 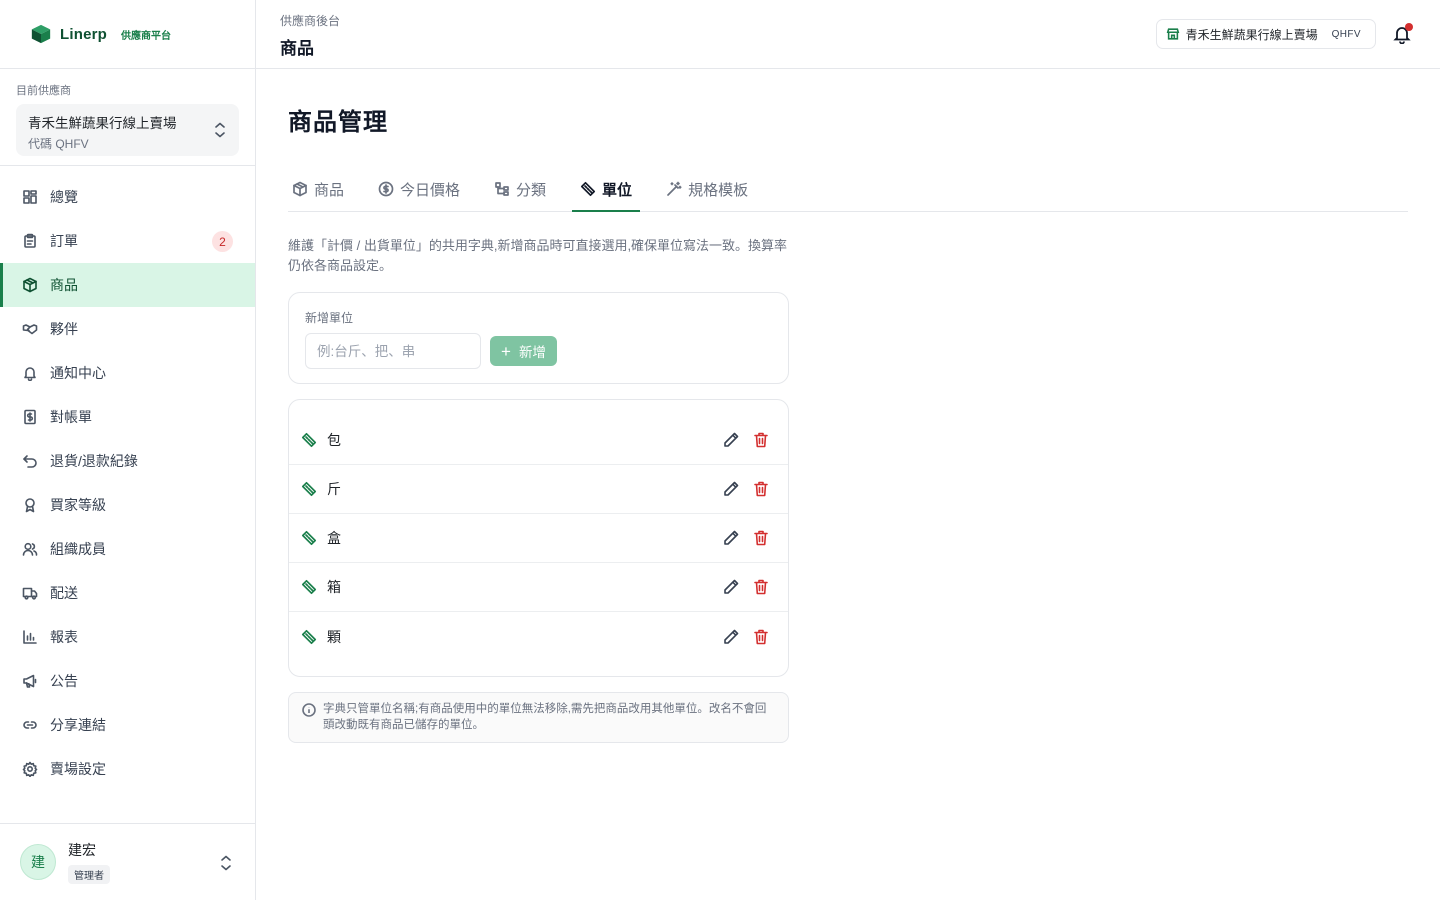 I want to click on store-name: 青禾生鮮蔬果行線上賣場, so click(x=1251, y=34).